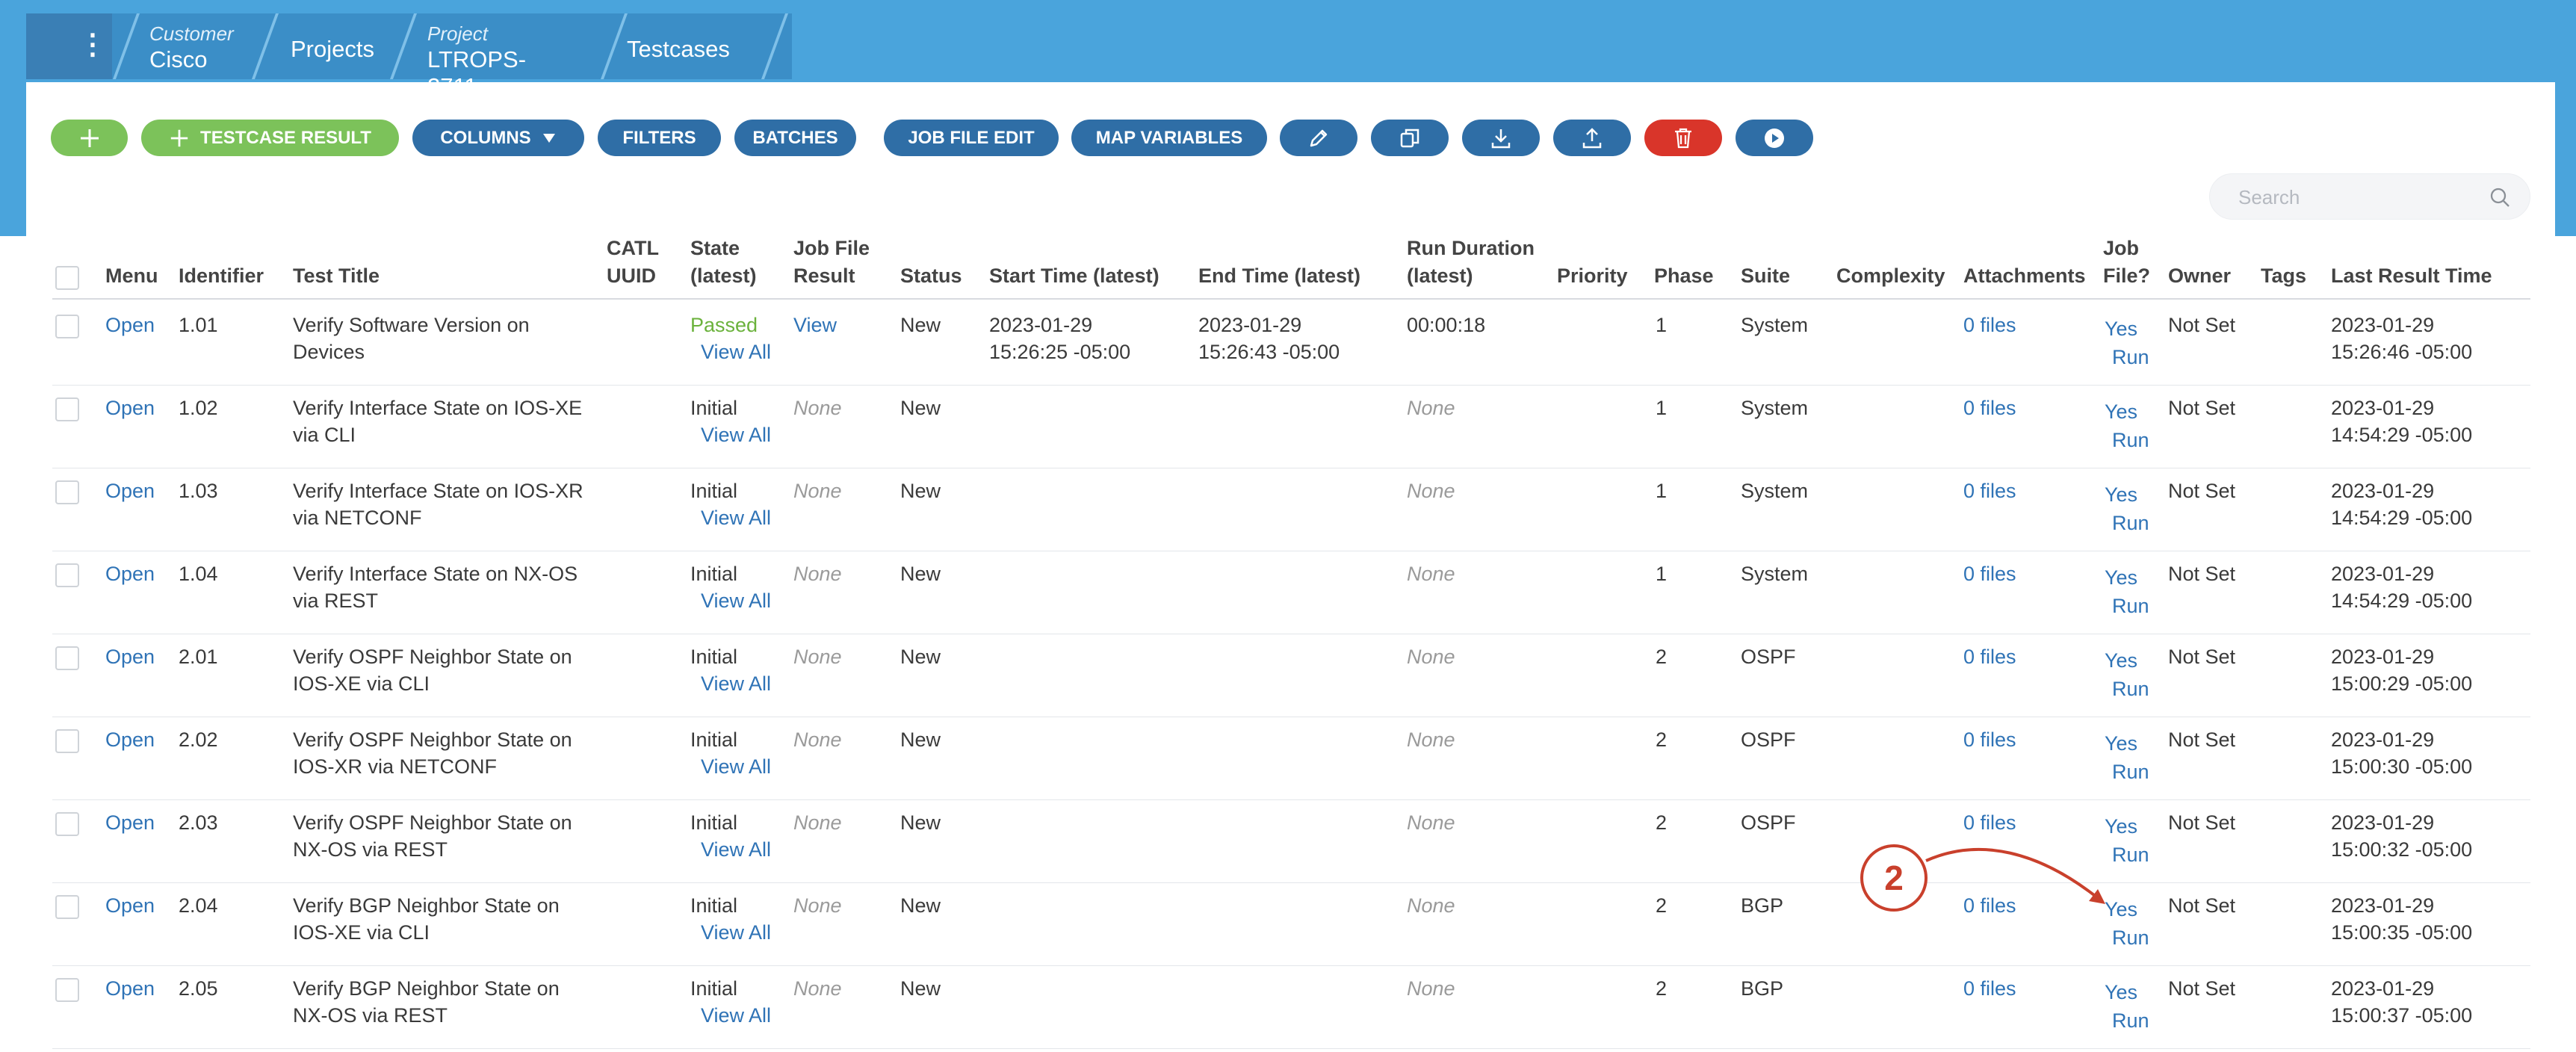 The image size is (2576, 1052). What do you see at coordinates (1318, 138) in the screenshot?
I see `edit-button` at bounding box center [1318, 138].